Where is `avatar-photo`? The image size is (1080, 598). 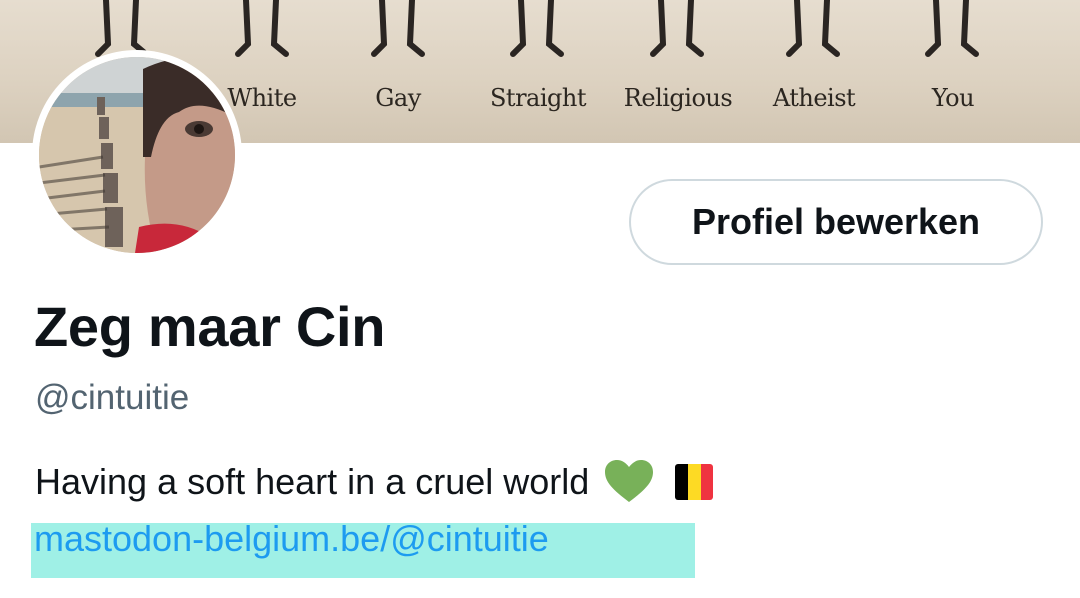 avatar-photo is located at coordinates (137, 155).